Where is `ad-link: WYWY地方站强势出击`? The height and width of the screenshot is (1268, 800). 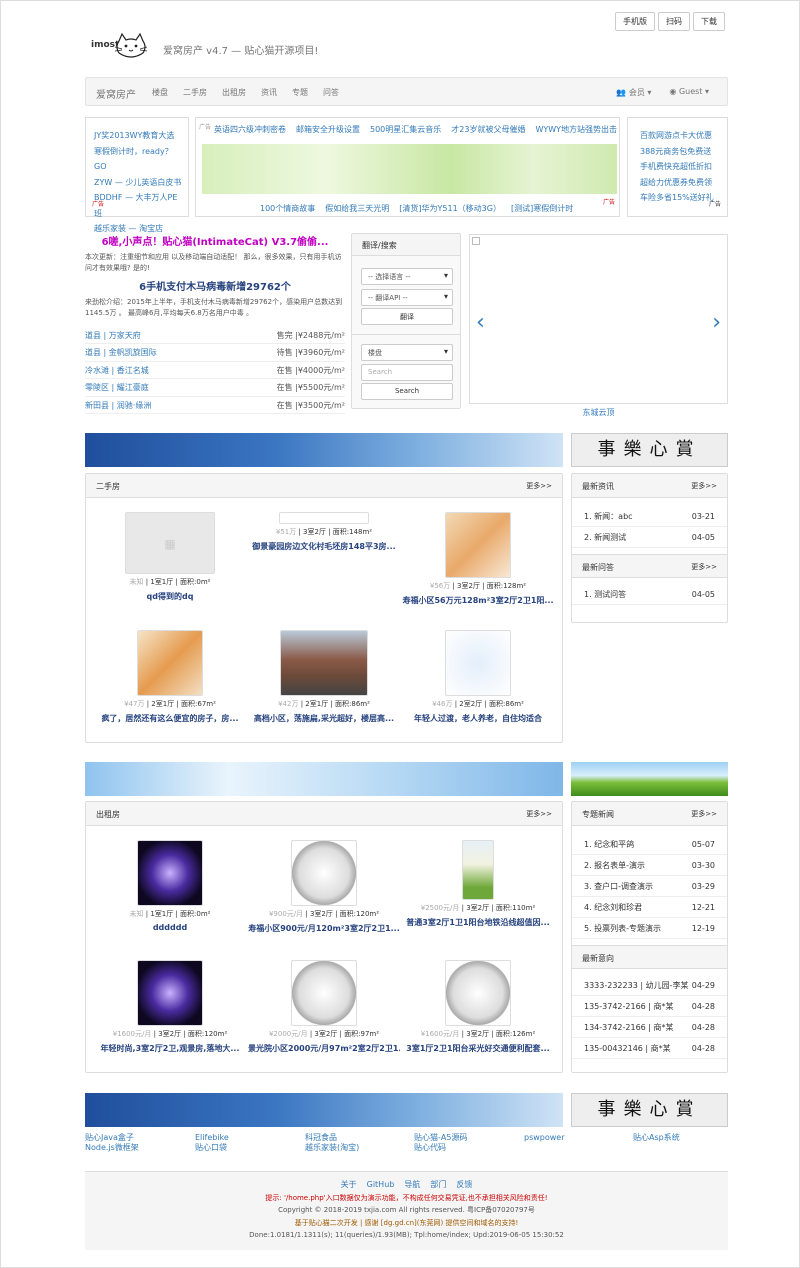 ad-link: WYWY地方站强势出击 is located at coordinates (576, 129).